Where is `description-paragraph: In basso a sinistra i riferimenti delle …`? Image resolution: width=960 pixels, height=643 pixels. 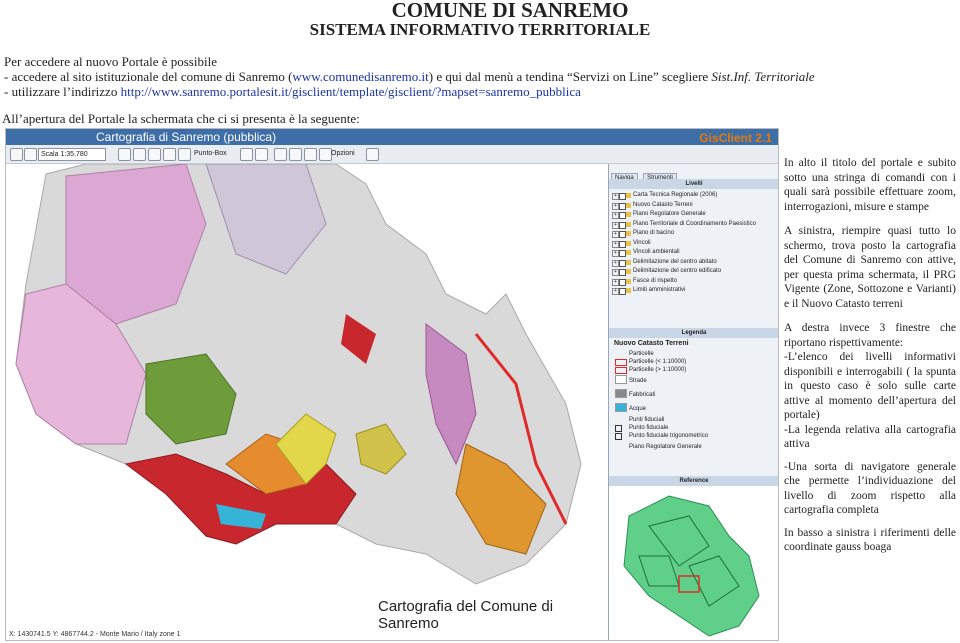
description-paragraph: In basso a sinistra i riferimenti delle … is located at coordinates (870, 540).